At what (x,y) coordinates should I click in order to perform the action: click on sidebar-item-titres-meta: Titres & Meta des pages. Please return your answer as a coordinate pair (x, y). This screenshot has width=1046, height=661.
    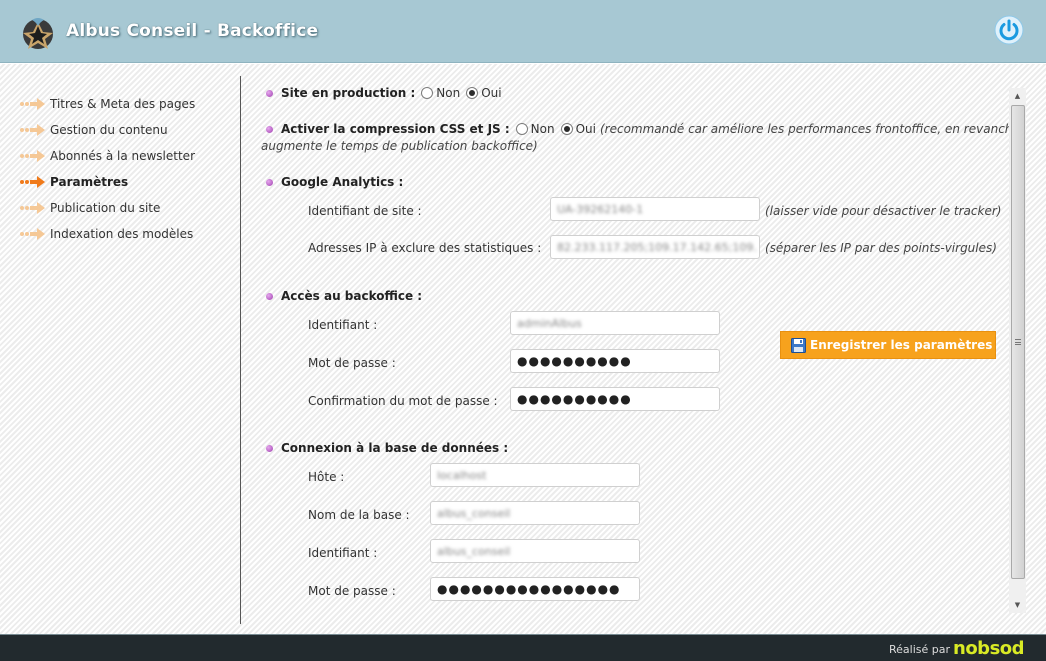
    Looking at the image, I should click on (107, 104).